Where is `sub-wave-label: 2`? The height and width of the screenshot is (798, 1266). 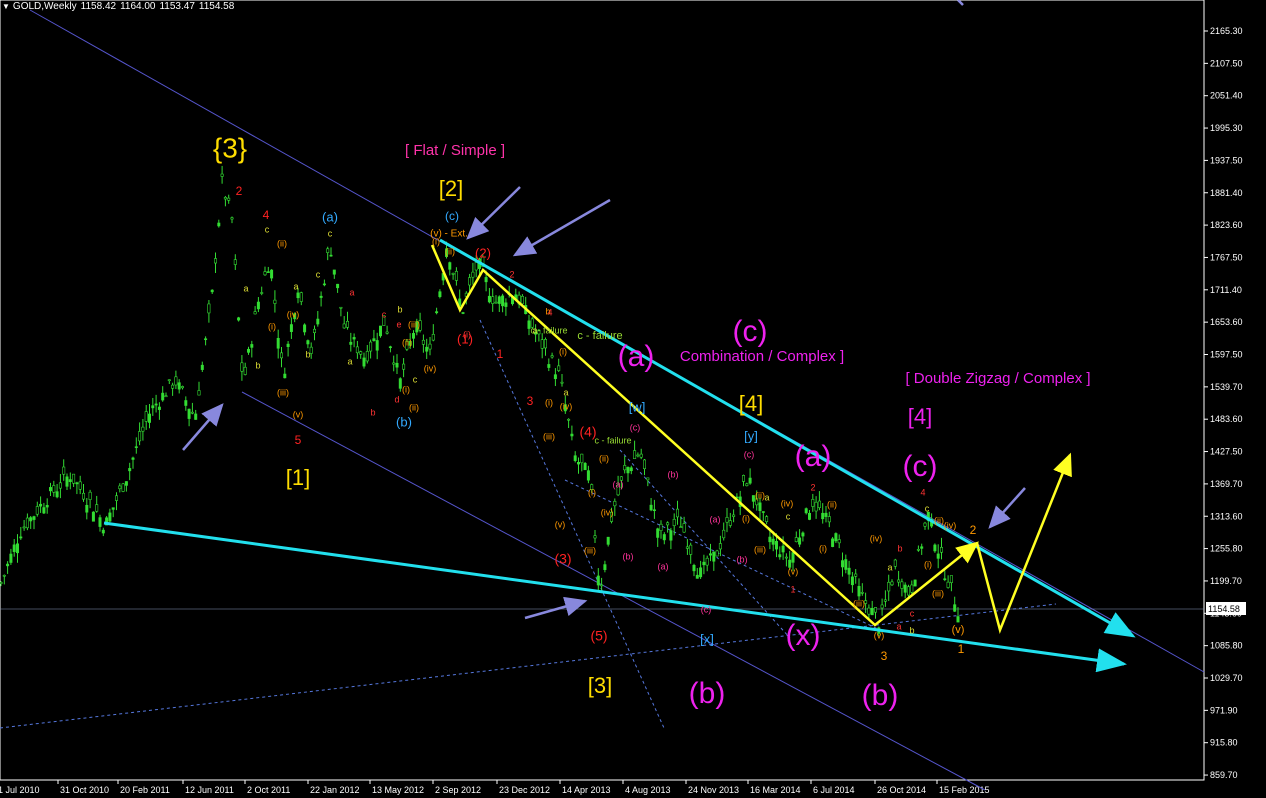
sub-wave-label: 2 is located at coordinates (511, 274).